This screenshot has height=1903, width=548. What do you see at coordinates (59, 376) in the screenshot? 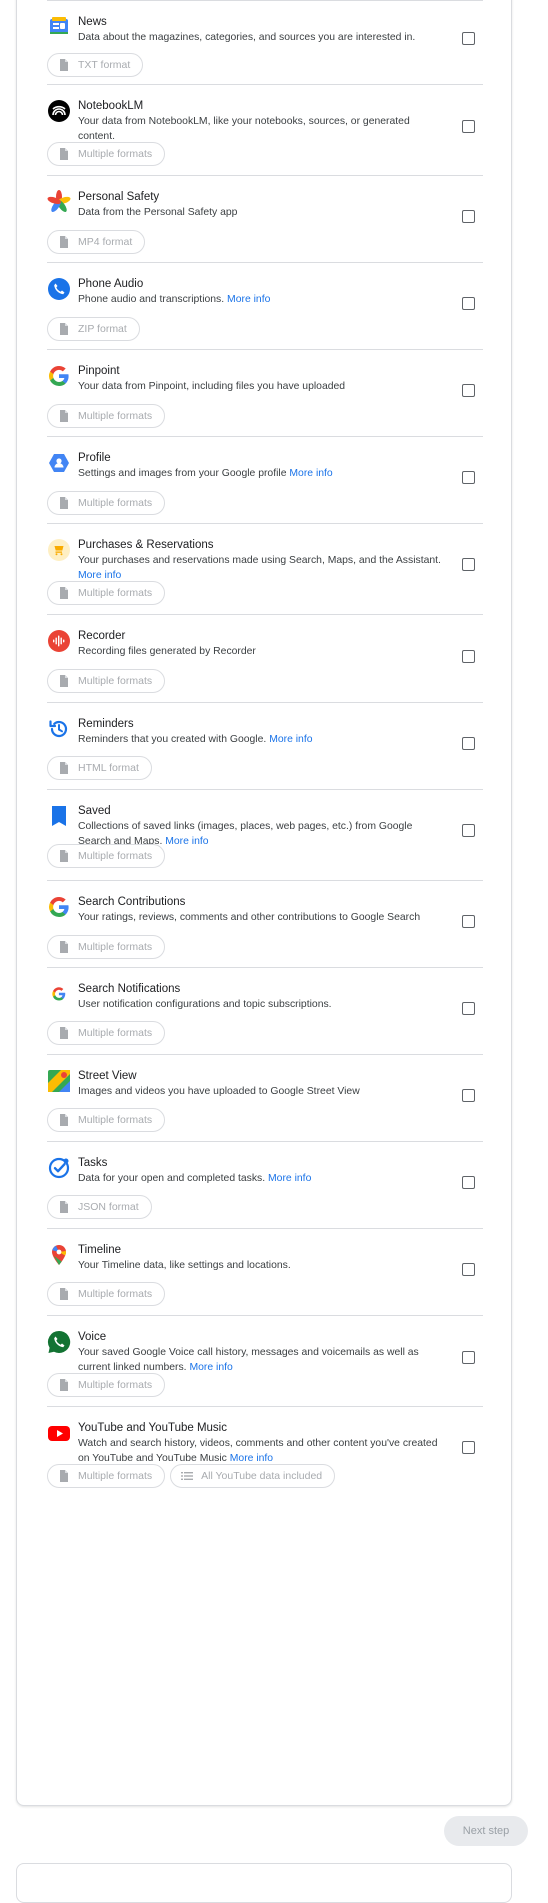
I see `google-g-icon` at bounding box center [59, 376].